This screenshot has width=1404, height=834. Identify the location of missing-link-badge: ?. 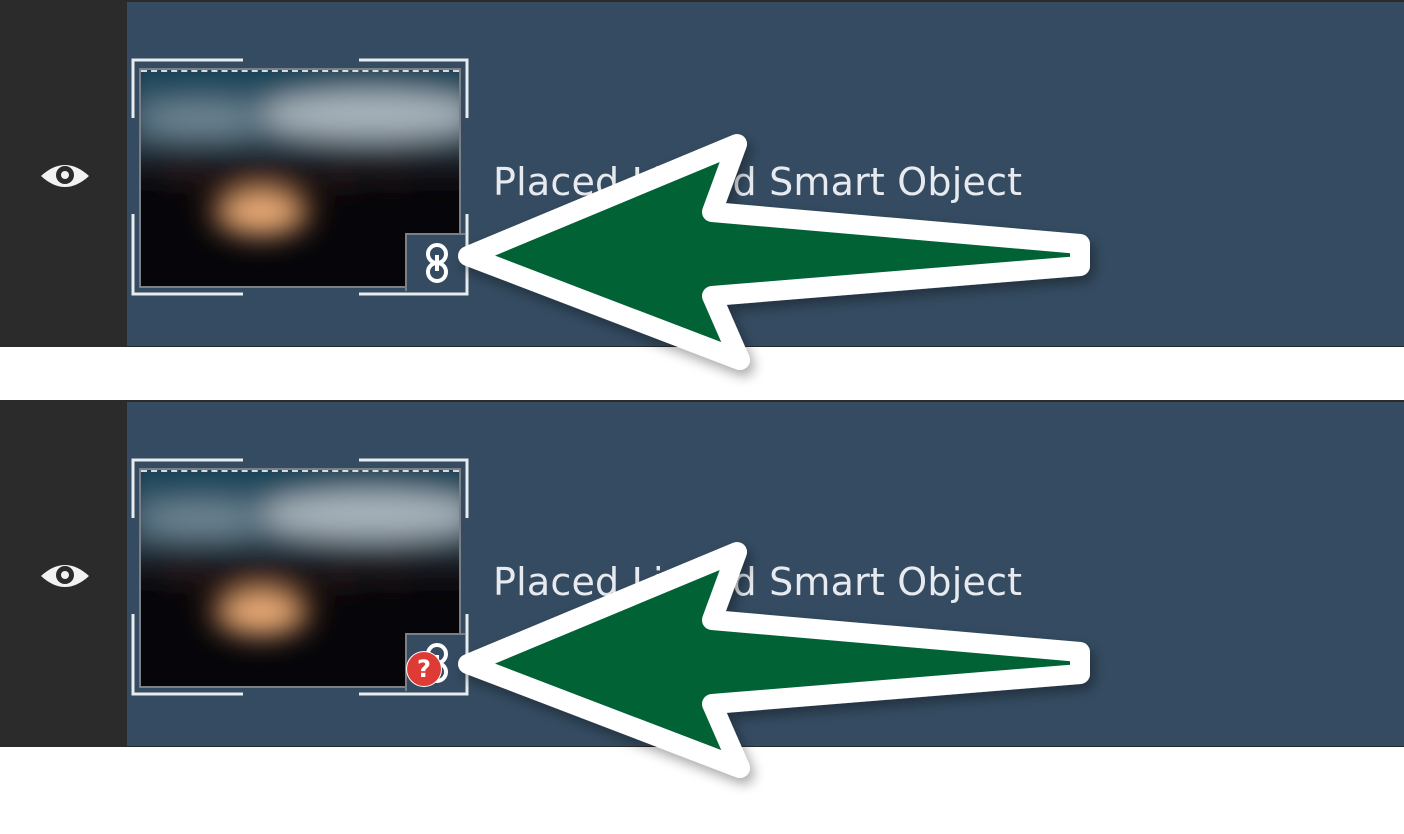
(424, 669).